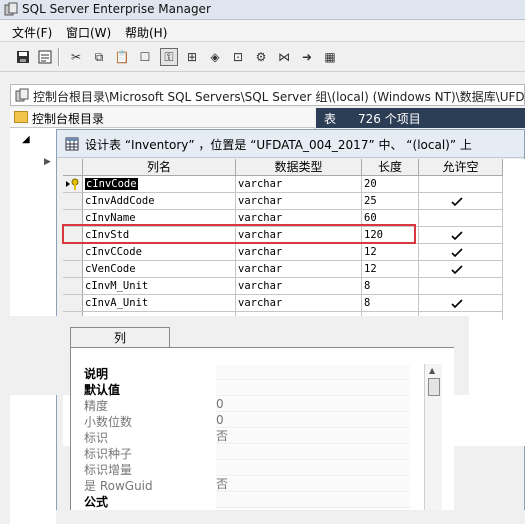  What do you see at coordinates (432, 370) in the screenshot?
I see `scroll-up-icon: ▲` at bounding box center [432, 370].